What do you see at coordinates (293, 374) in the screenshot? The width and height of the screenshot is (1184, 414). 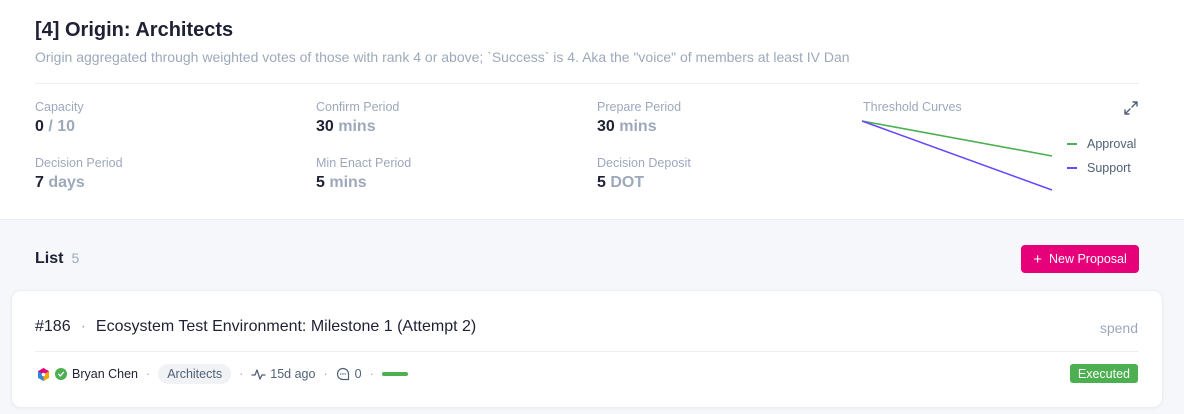 I see `proposal-time: 15d ago` at bounding box center [293, 374].